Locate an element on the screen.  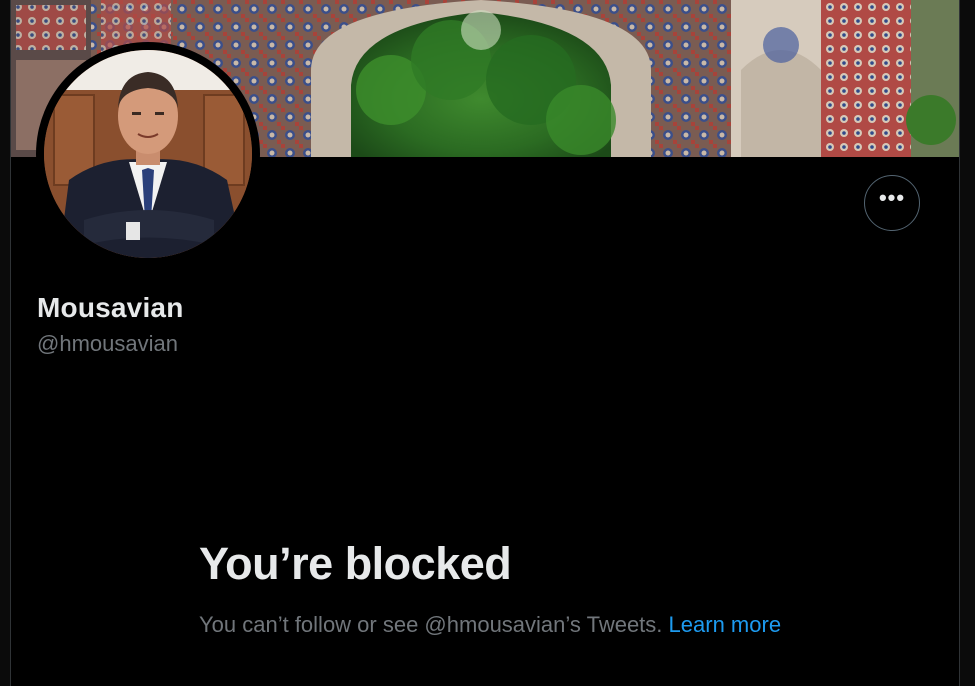
profile-avatar is located at coordinates (148, 154).